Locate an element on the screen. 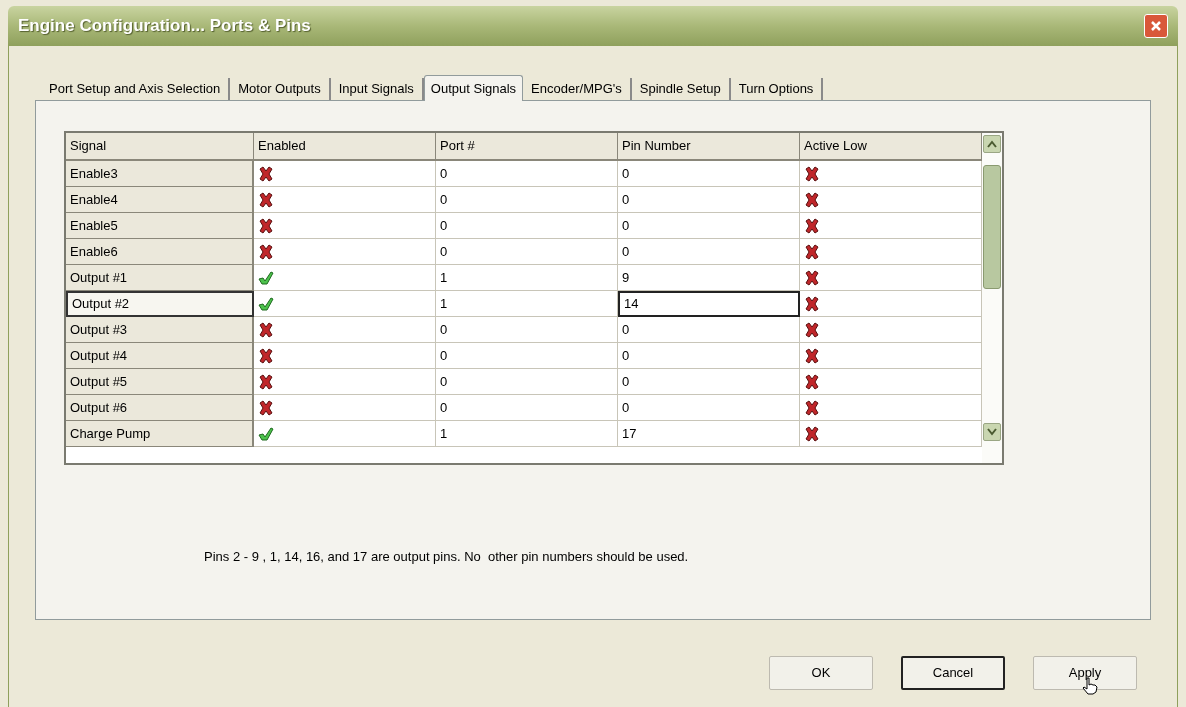  row-header: Enable6 is located at coordinates (160, 252).